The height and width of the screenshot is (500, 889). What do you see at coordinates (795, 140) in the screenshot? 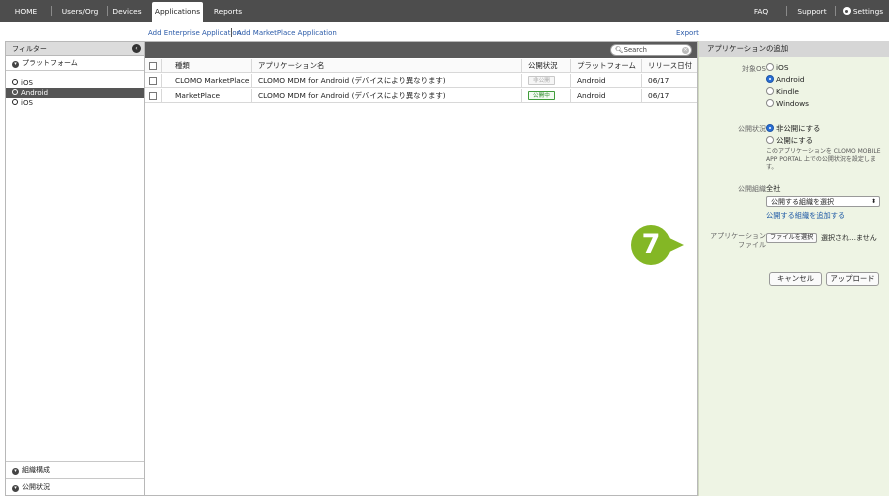
I see `radio-label: 公開にする` at bounding box center [795, 140].